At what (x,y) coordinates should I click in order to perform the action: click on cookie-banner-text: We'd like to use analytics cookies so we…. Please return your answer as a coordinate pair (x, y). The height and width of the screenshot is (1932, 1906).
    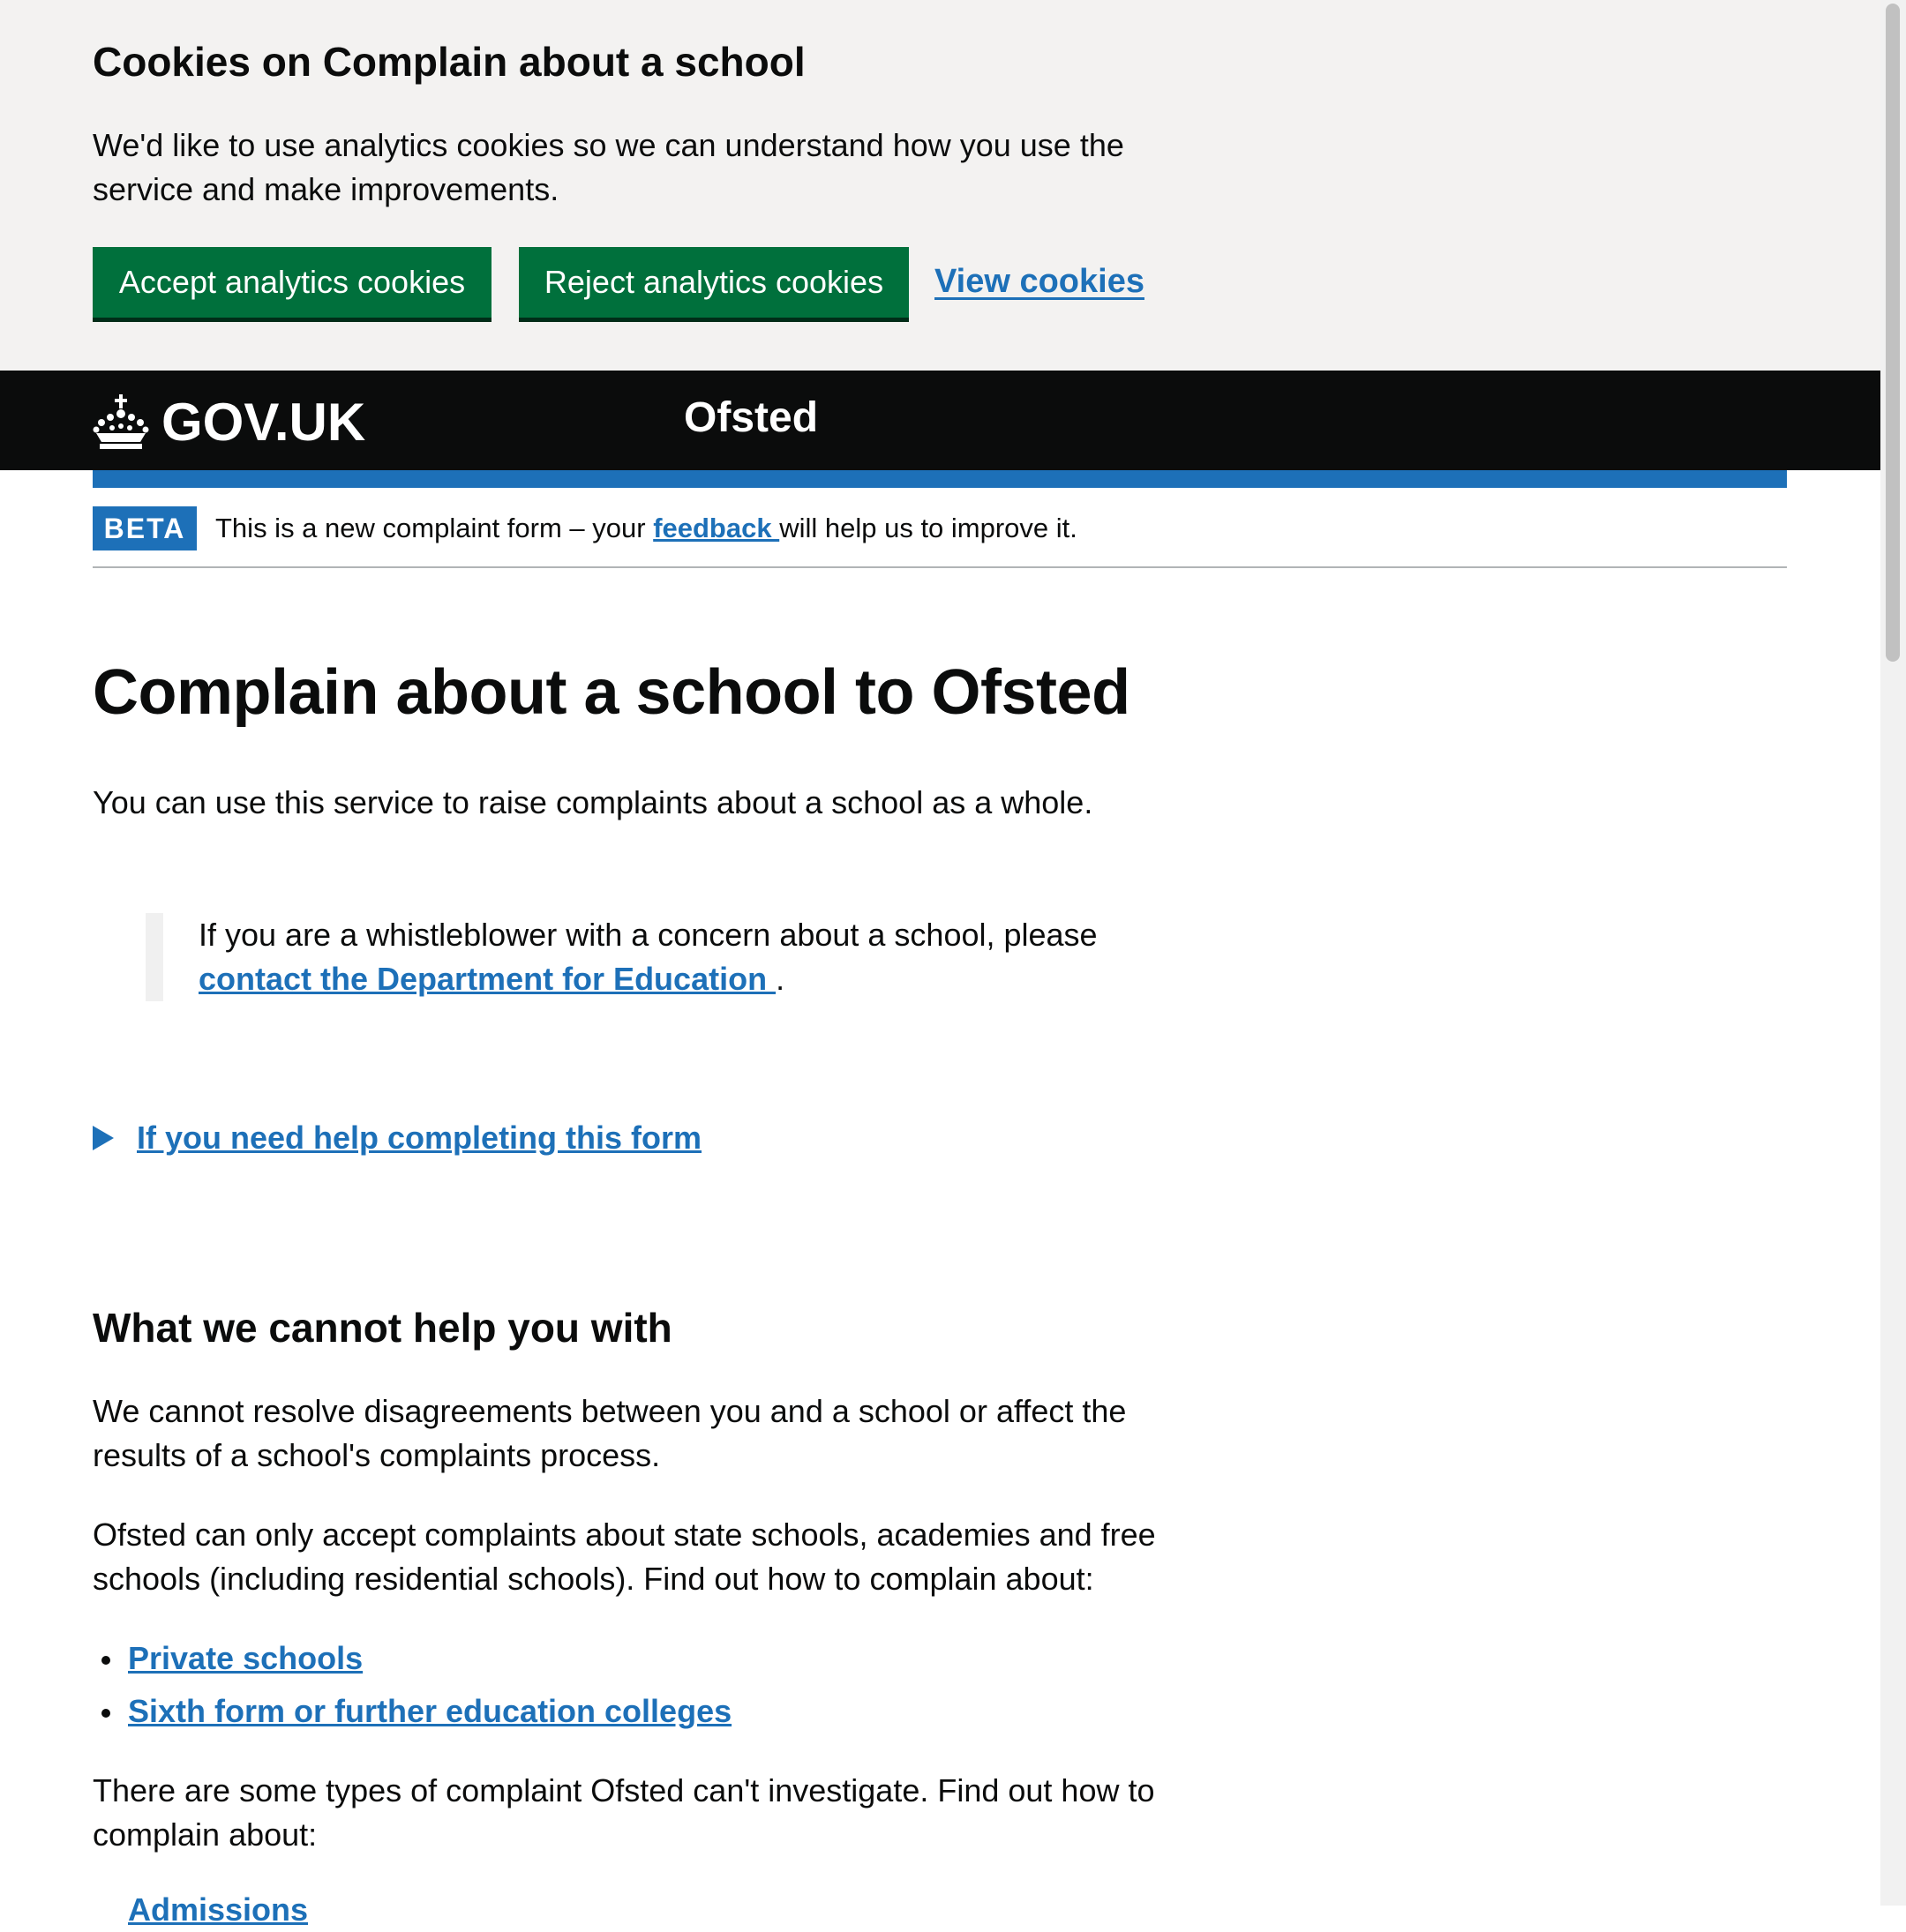
    Looking at the image, I should click on (608, 167).